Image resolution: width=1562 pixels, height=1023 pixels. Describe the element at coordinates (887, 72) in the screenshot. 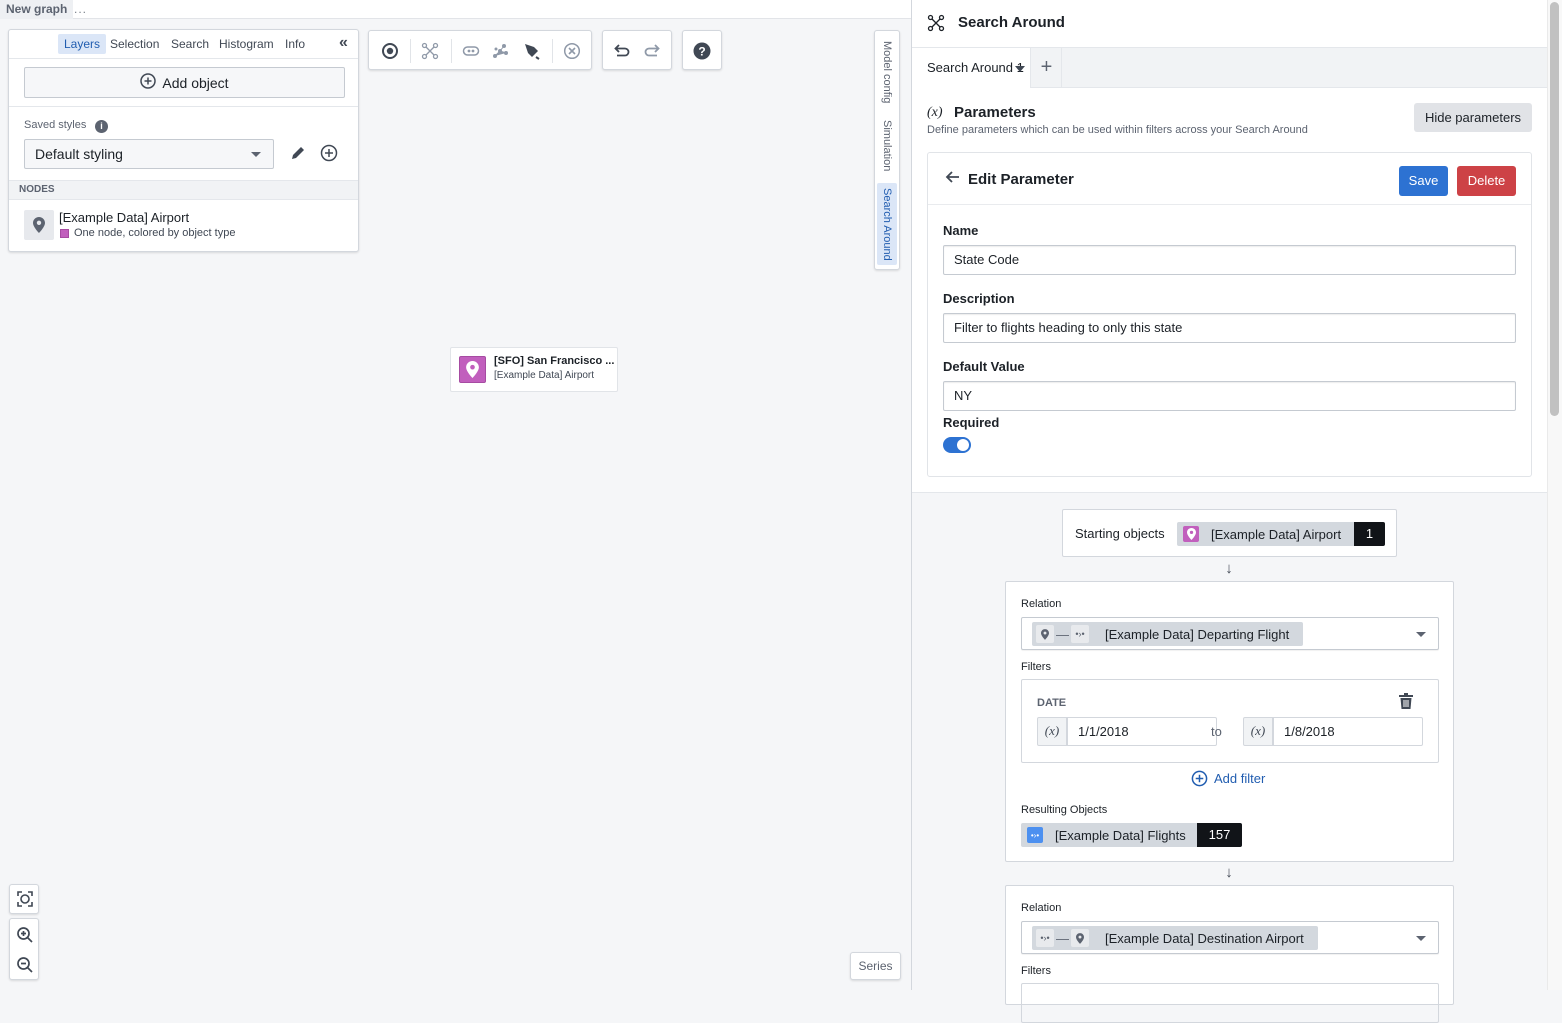

I see `tab-model-config: Model config` at that location.